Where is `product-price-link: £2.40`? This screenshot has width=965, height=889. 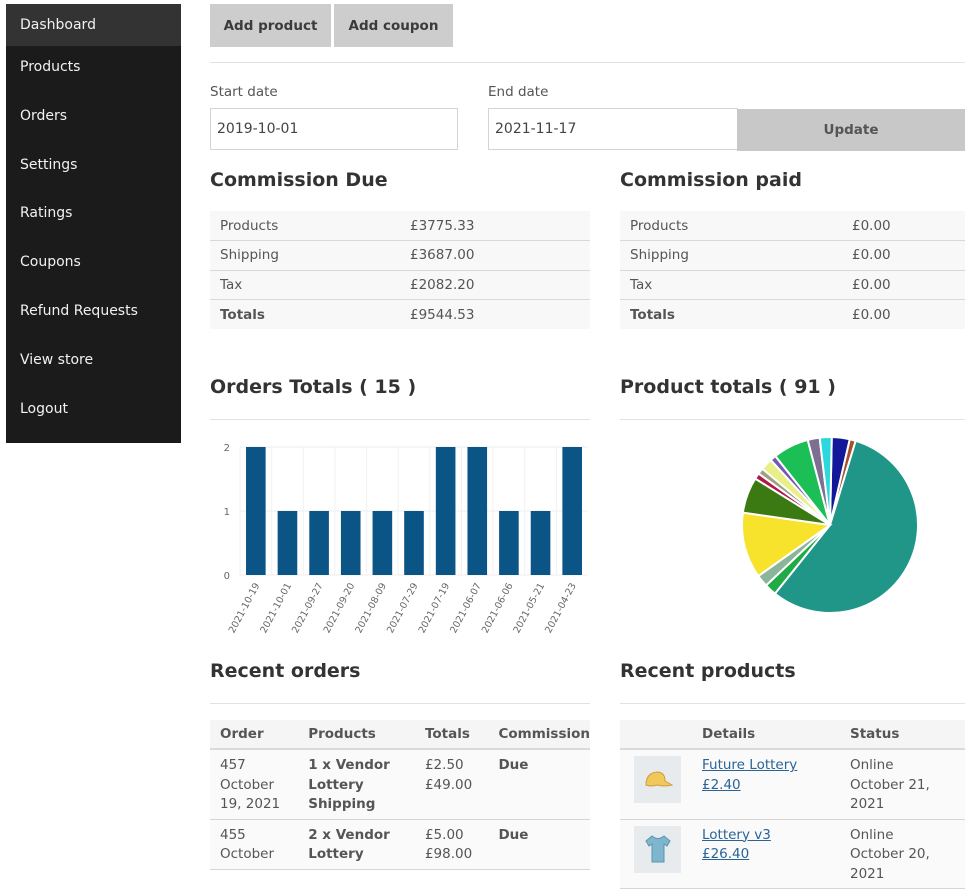 product-price-link: £2.40 is located at coordinates (721, 785).